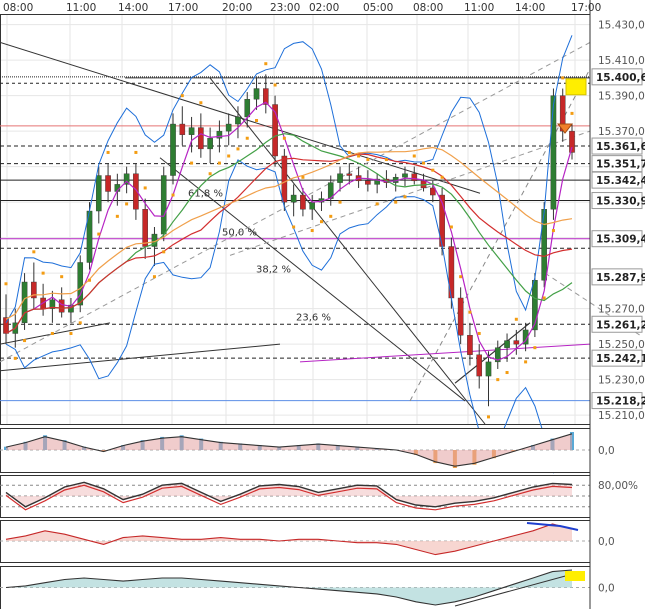 Image resolution: width=645 pixels, height=609 pixels. Describe the element at coordinates (620, 325) in the screenshot. I see `price-badge-label: 15.261,2` at that location.